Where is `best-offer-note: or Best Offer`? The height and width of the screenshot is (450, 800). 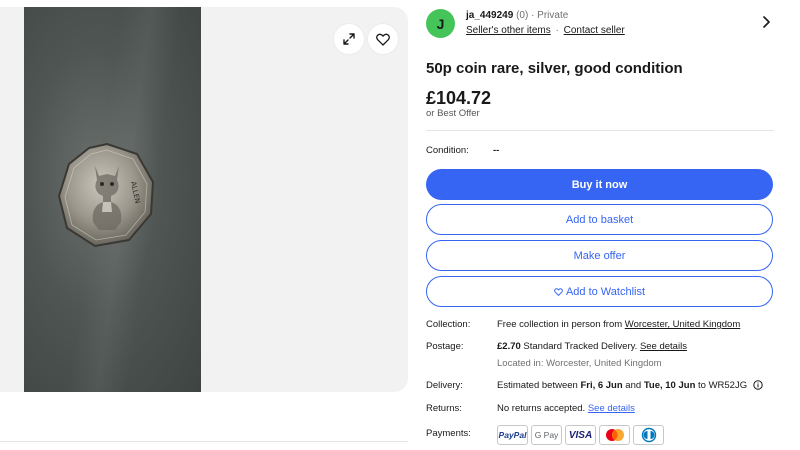 best-offer-note: or Best Offer is located at coordinates (453, 113).